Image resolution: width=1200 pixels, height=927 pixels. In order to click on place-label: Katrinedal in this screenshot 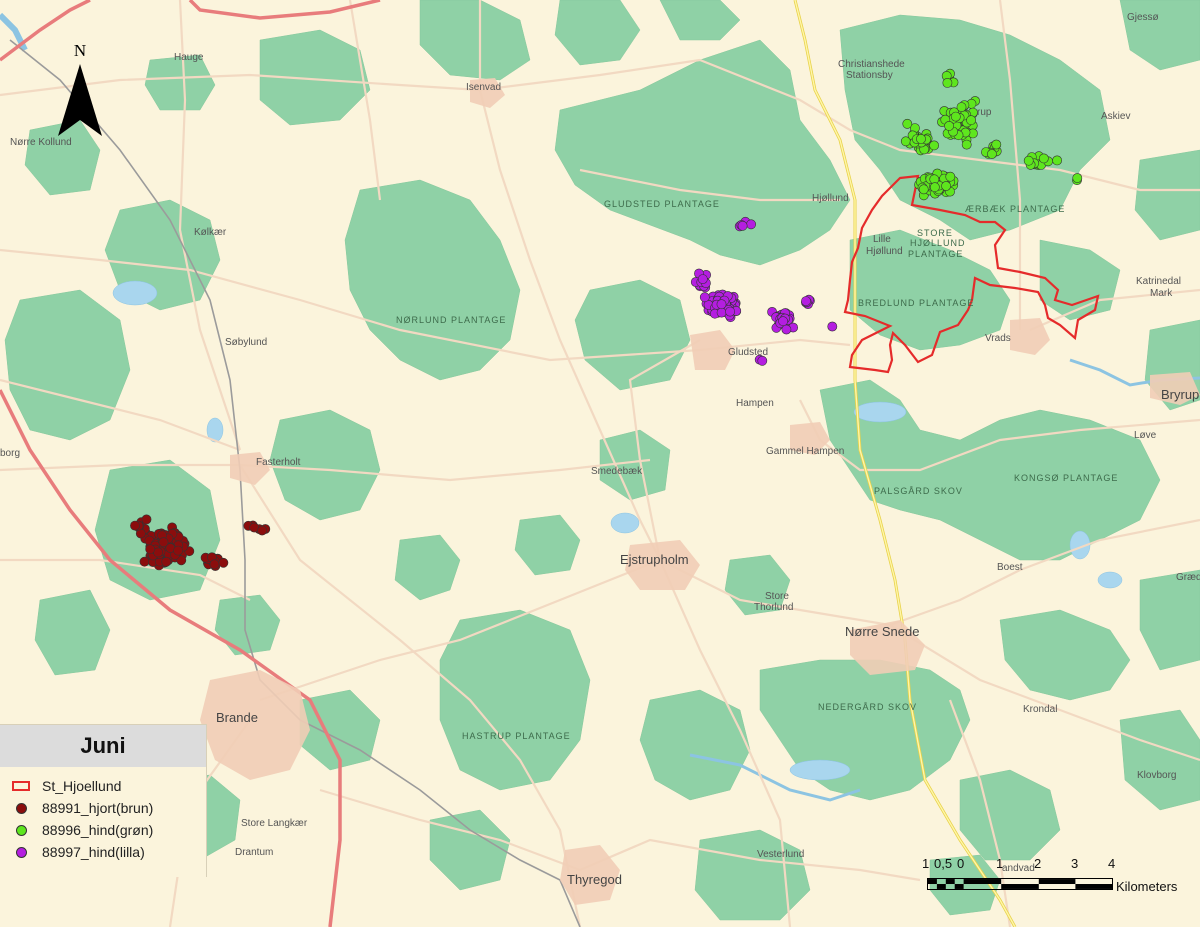, I will do `click(1158, 281)`.